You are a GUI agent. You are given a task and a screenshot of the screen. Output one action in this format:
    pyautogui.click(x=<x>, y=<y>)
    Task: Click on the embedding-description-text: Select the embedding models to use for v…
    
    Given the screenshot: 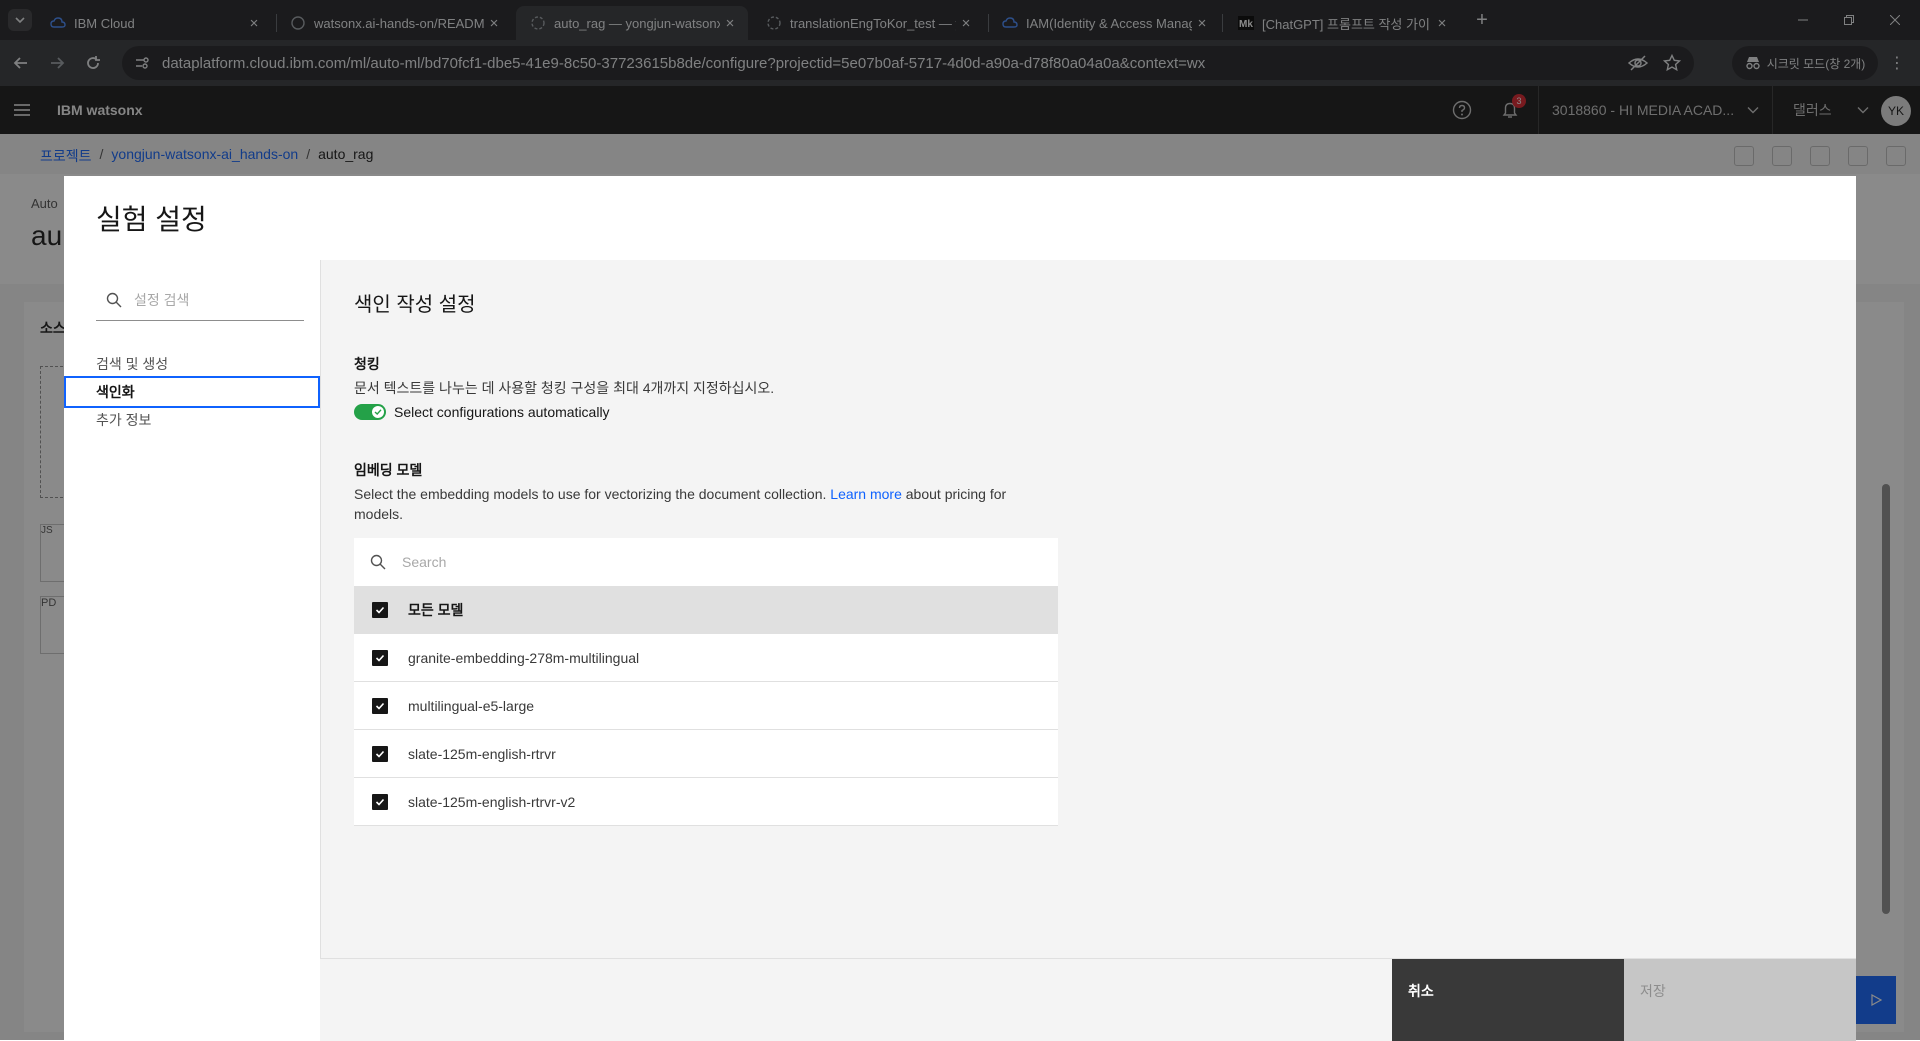 What is the action you would take?
    pyautogui.click(x=592, y=494)
    